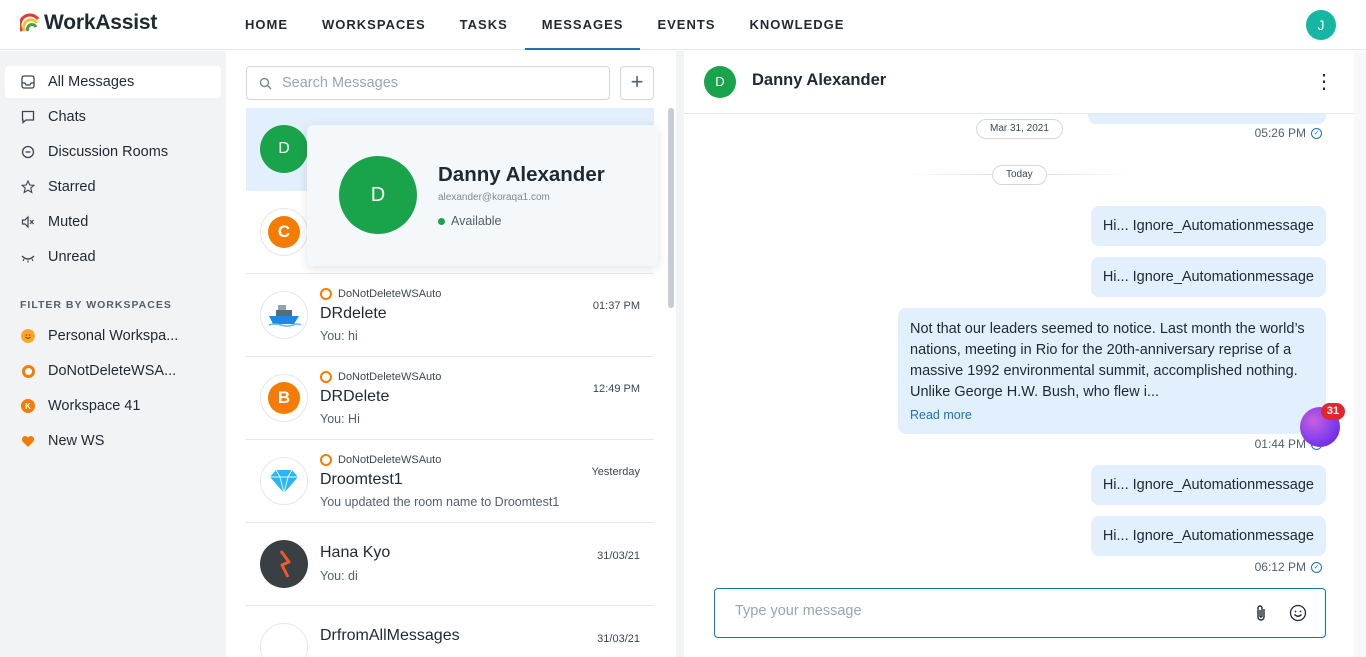  What do you see at coordinates (28, 152) in the screenshot?
I see `discussion-icon` at bounding box center [28, 152].